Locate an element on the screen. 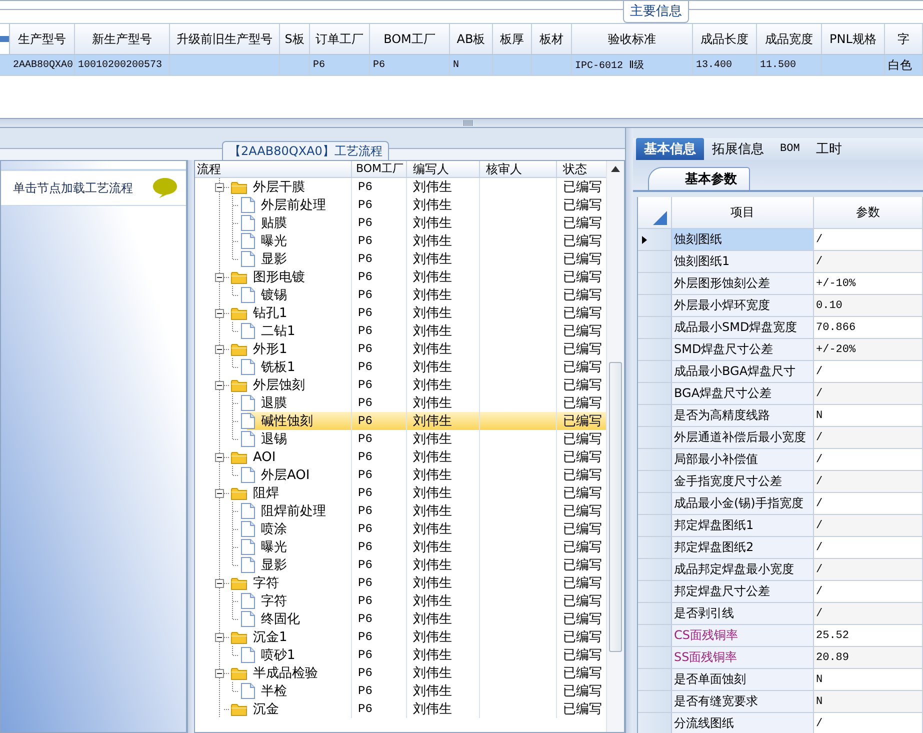 The image size is (923, 733). table-cell: 70.866 is located at coordinates (836, 328).